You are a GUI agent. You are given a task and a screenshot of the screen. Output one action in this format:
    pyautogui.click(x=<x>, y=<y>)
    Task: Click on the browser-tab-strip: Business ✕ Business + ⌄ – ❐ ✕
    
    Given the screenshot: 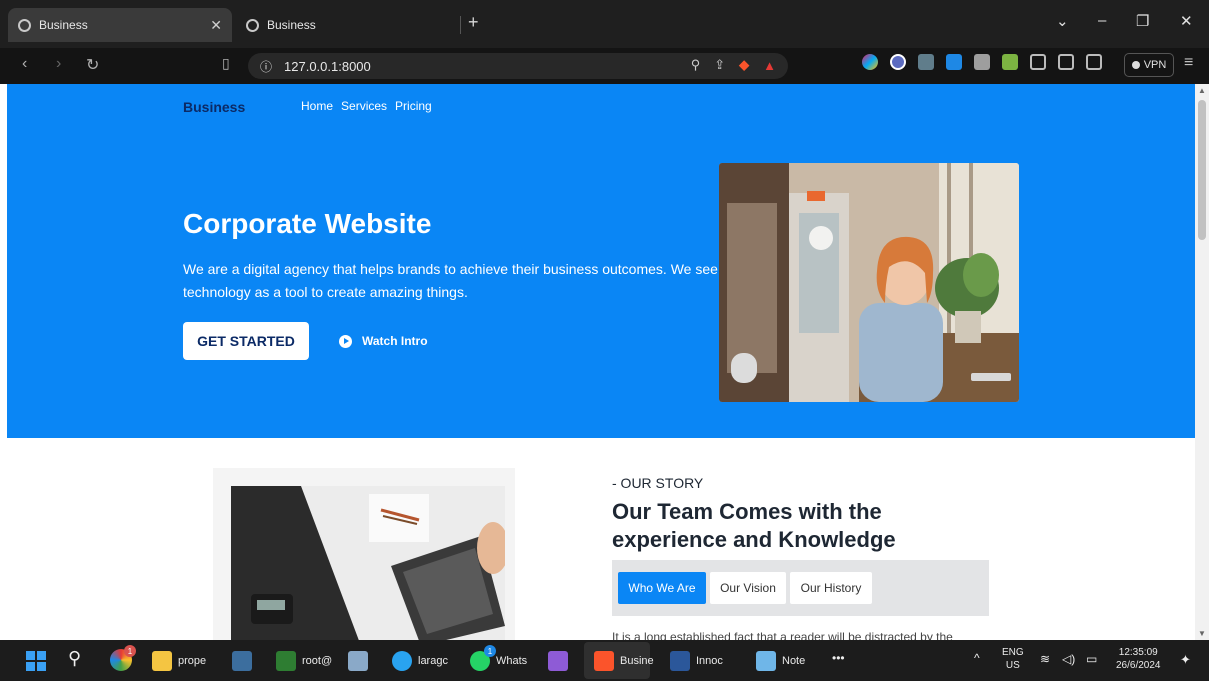 What is the action you would take?
    pyautogui.click(x=604, y=24)
    